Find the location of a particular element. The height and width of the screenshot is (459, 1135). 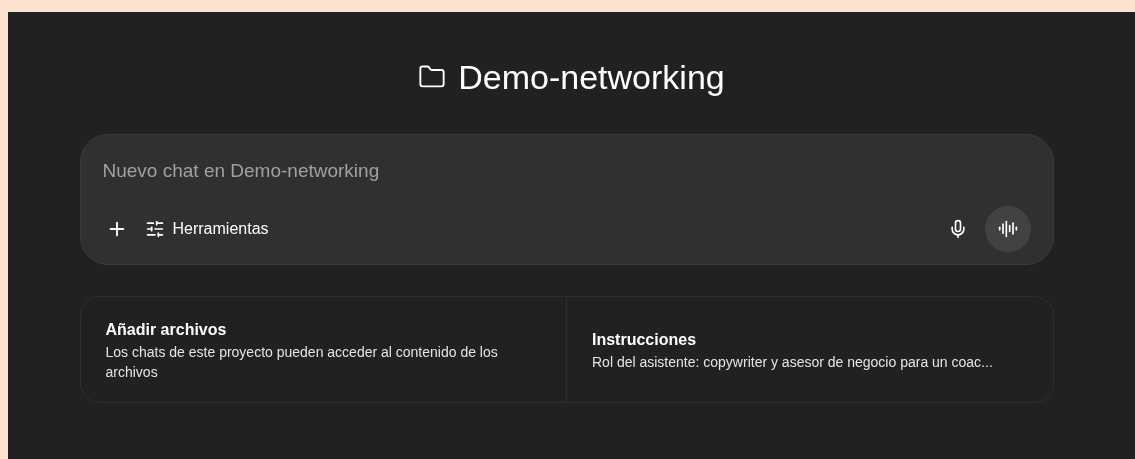

card-title: Añadir archivos is located at coordinates (166, 329).